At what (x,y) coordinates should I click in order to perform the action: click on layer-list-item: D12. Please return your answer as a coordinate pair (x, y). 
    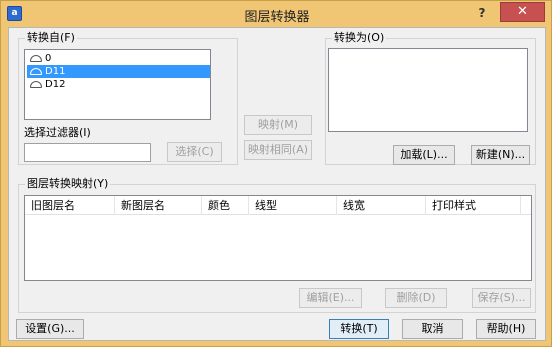
    Looking at the image, I should click on (118, 84).